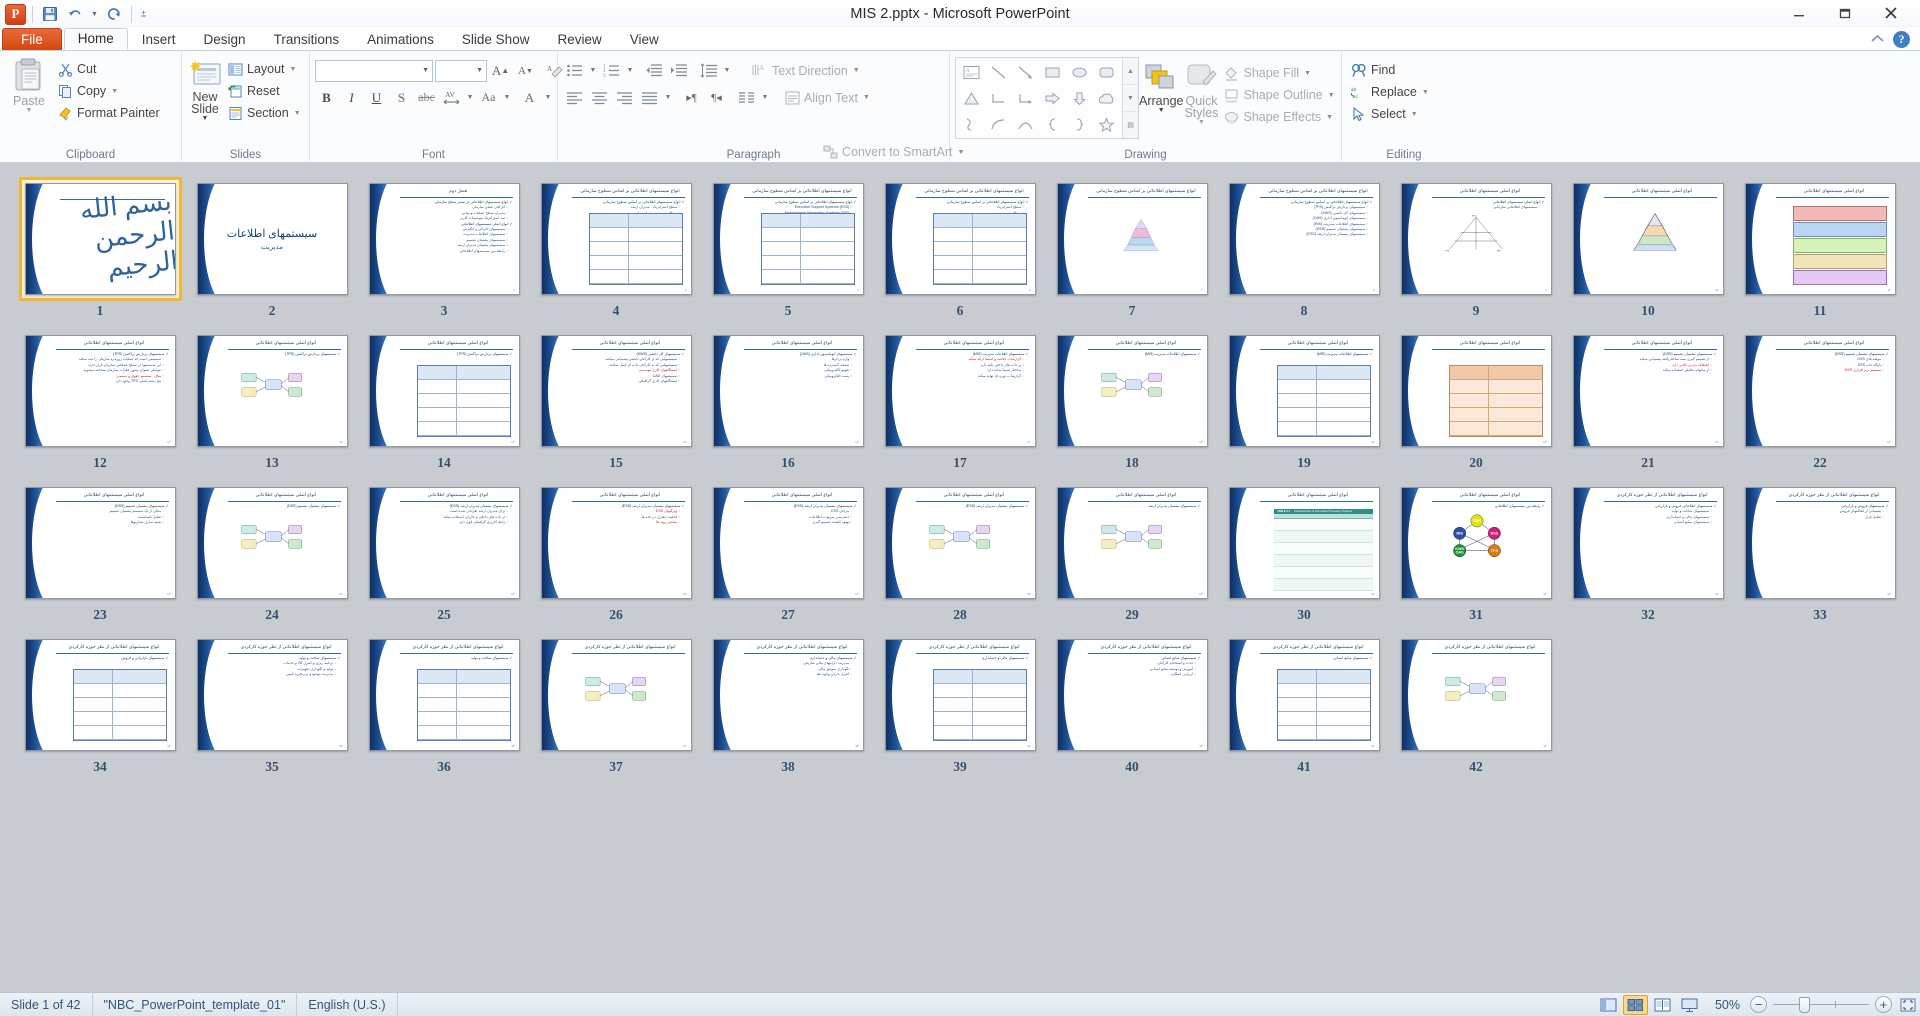 The image size is (1920, 1016). What do you see at coordinates (32, 39) in the screenshot?
I see `tab-file: File` at bounding box center [32, 39].